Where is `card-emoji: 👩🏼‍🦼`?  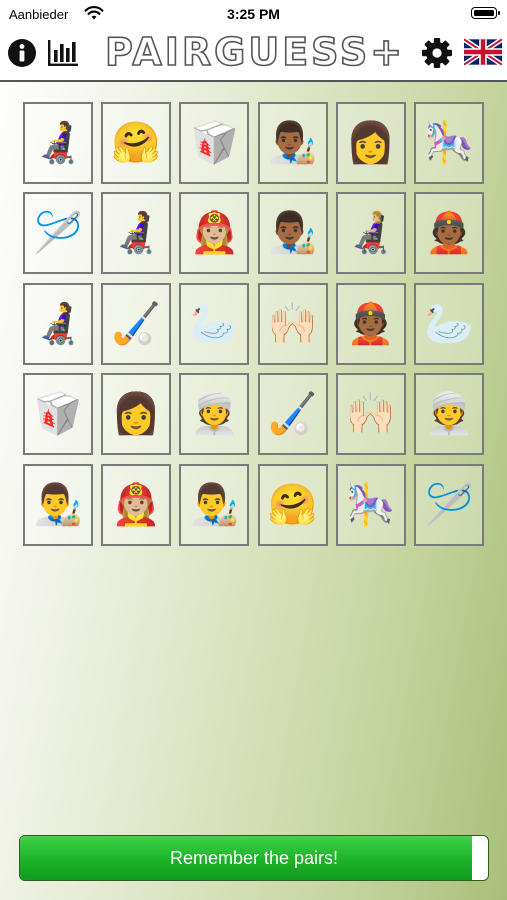
card-emoji: 👩🏼‍🦼 is located at coordinates (370, 233).